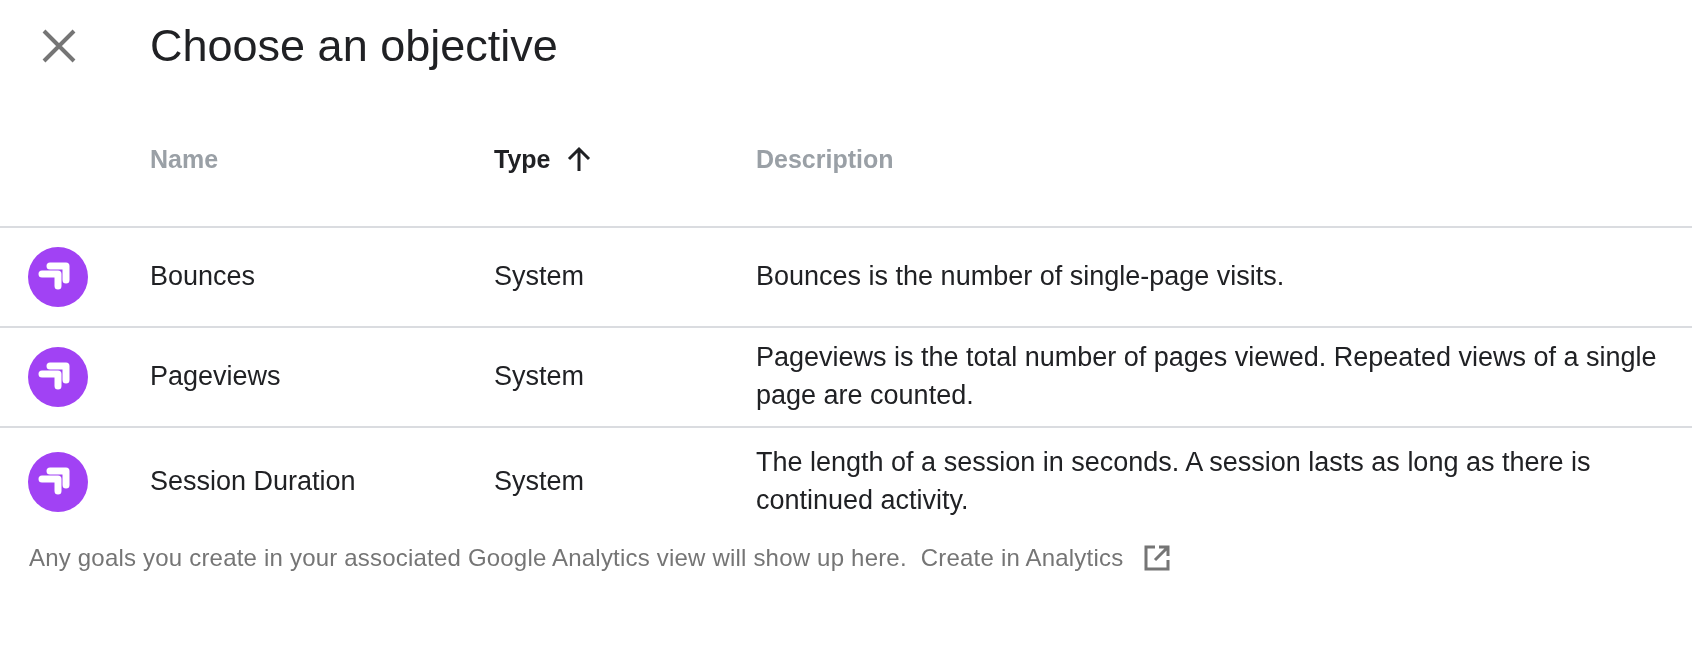 The width and height of the screenshot is (1692, 654). What do you see at coordinates (542, 159) in the screenshot?
I see `column-header: Type` at bounding box center [542, 159].